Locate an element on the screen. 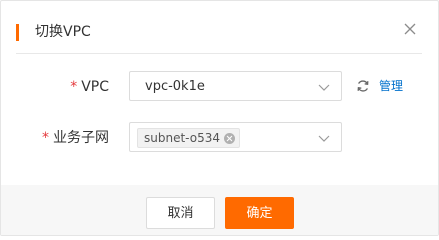 The image size is (439, 240). tag-label: subnet-o534 is located at coordinates (182, 138).